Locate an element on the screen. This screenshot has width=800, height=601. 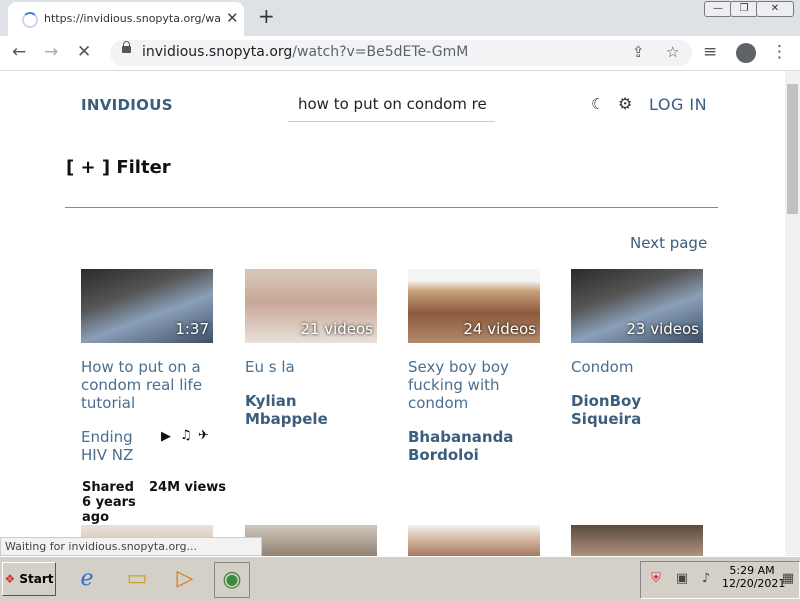
security-alert-icon: ⛨ is located at coordinates (656, 579).